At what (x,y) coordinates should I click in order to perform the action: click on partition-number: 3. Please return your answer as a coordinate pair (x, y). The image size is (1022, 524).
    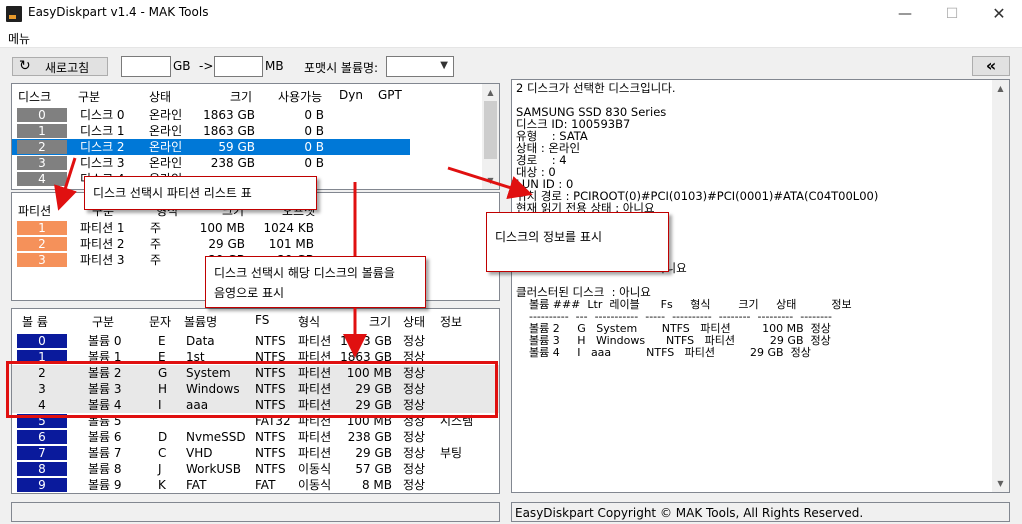
    Looking at the image, I should click on (42, 260).